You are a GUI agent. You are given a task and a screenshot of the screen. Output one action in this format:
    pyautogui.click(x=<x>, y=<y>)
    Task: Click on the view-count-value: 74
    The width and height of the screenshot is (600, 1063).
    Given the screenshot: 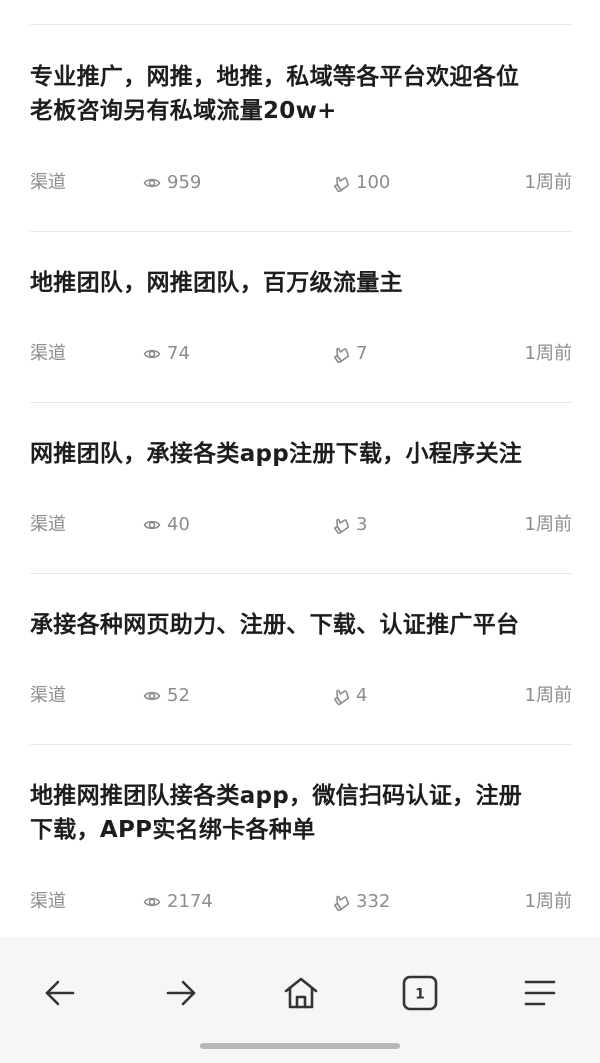 What is the action you would take?
    pyautogui.click(x=178, y=353)
    